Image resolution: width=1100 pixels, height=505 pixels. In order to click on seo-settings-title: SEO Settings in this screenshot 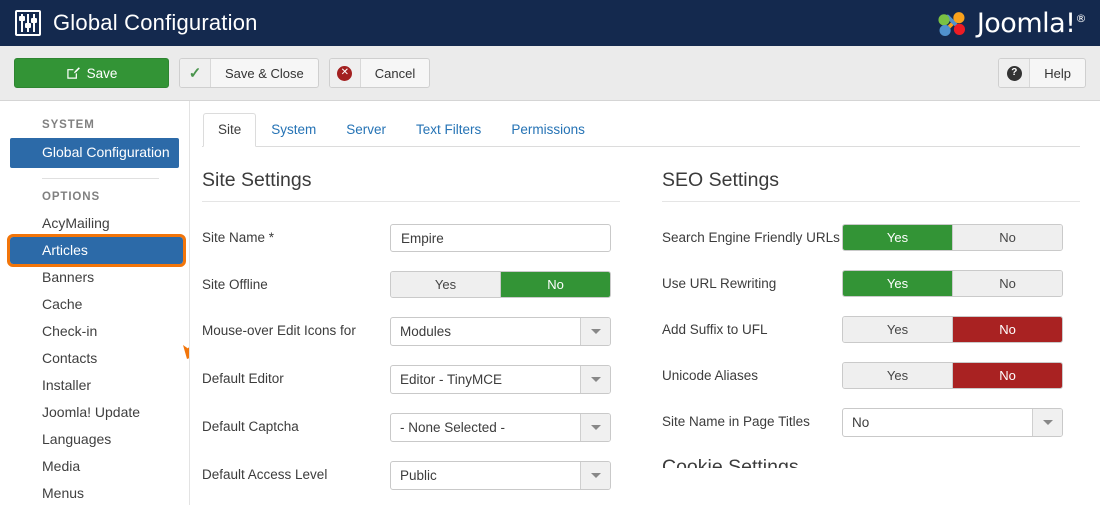, I will do `click(871, 185)`.